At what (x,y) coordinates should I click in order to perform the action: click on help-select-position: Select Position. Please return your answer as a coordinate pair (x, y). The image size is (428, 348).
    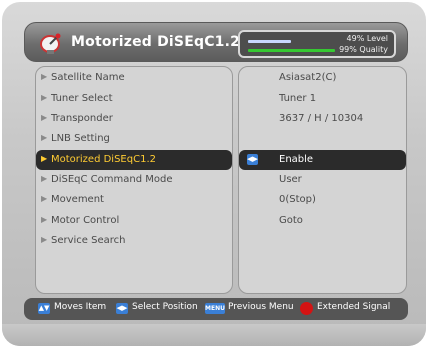
    Looking at the image, I should click on (165, 307).